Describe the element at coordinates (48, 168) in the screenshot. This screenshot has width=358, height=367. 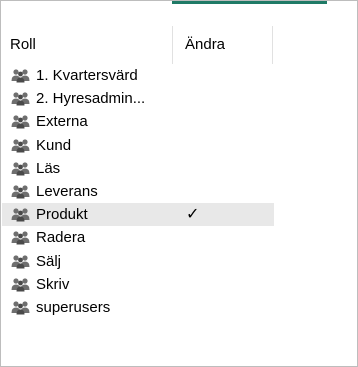
I see `role-label: Läs` at that location.